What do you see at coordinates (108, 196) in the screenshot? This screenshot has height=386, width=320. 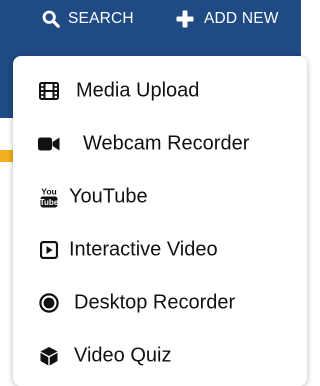 I see `menu-item-label: YouTube` at bounding box center [108, 196].